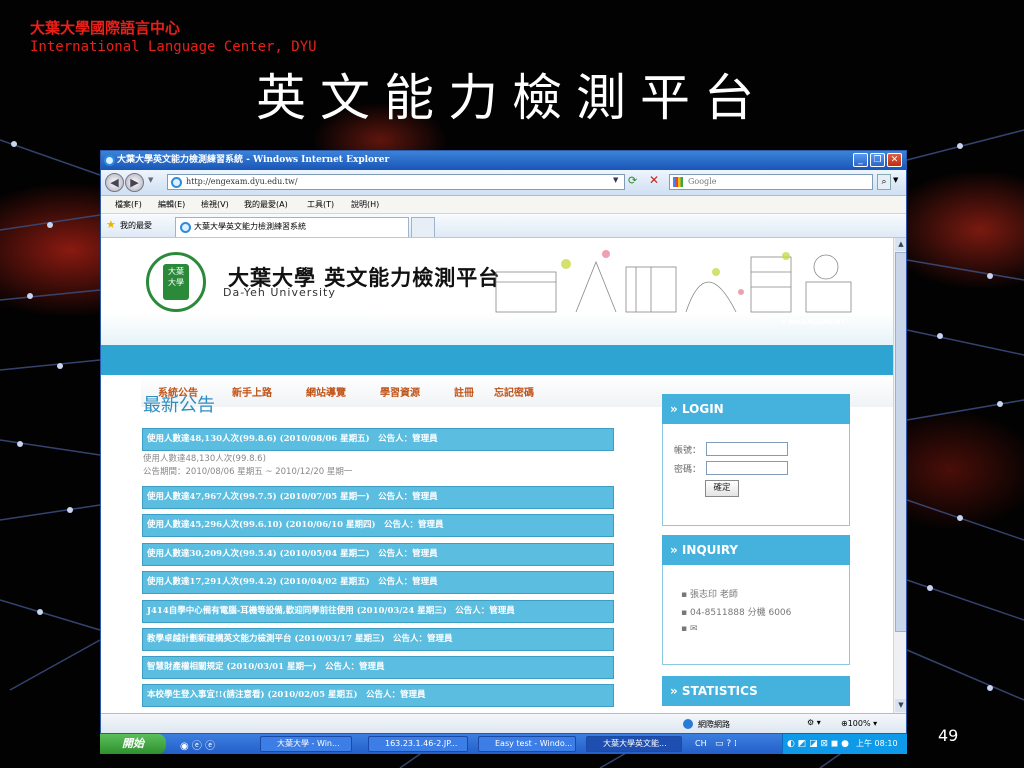 The width and height of the screenshot is (1024, 768). Describe the element at coordinates (326, 391) in the screenshot. I see `nav-site-map: 網站導覽` at that location.